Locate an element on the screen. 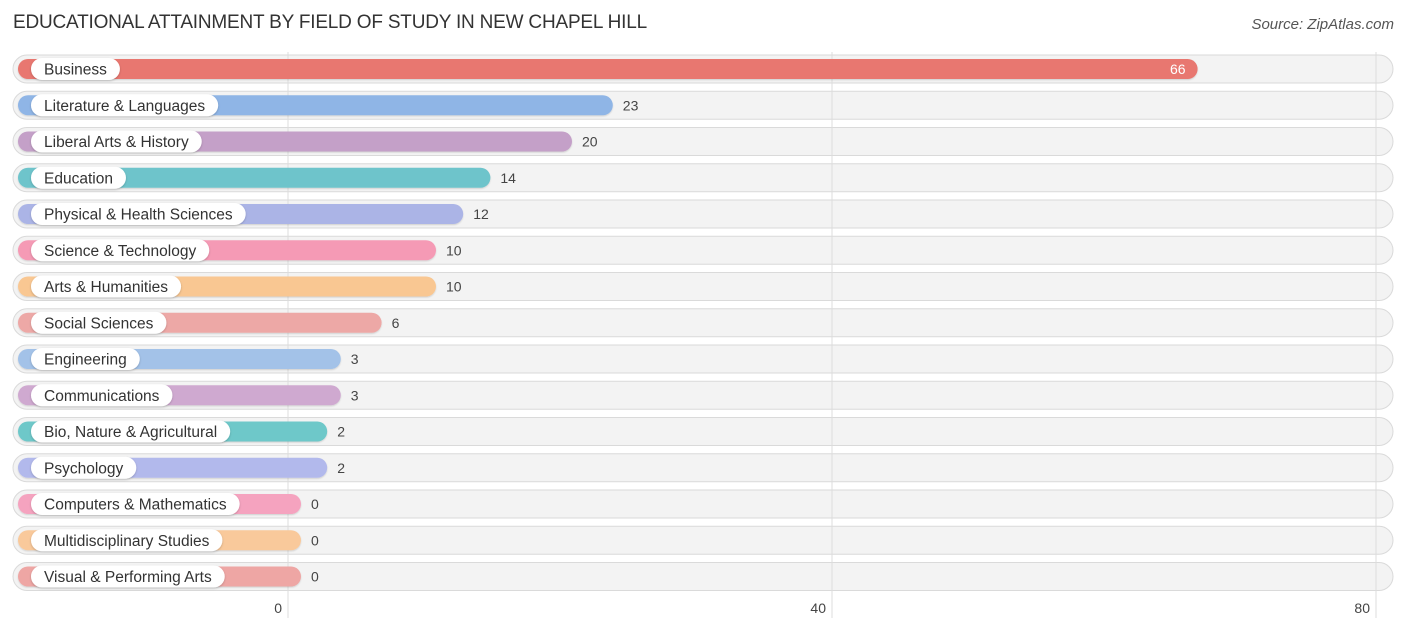 The height and width of the screenshot is (632, 1406). bar is located at coordinates (608, 69).